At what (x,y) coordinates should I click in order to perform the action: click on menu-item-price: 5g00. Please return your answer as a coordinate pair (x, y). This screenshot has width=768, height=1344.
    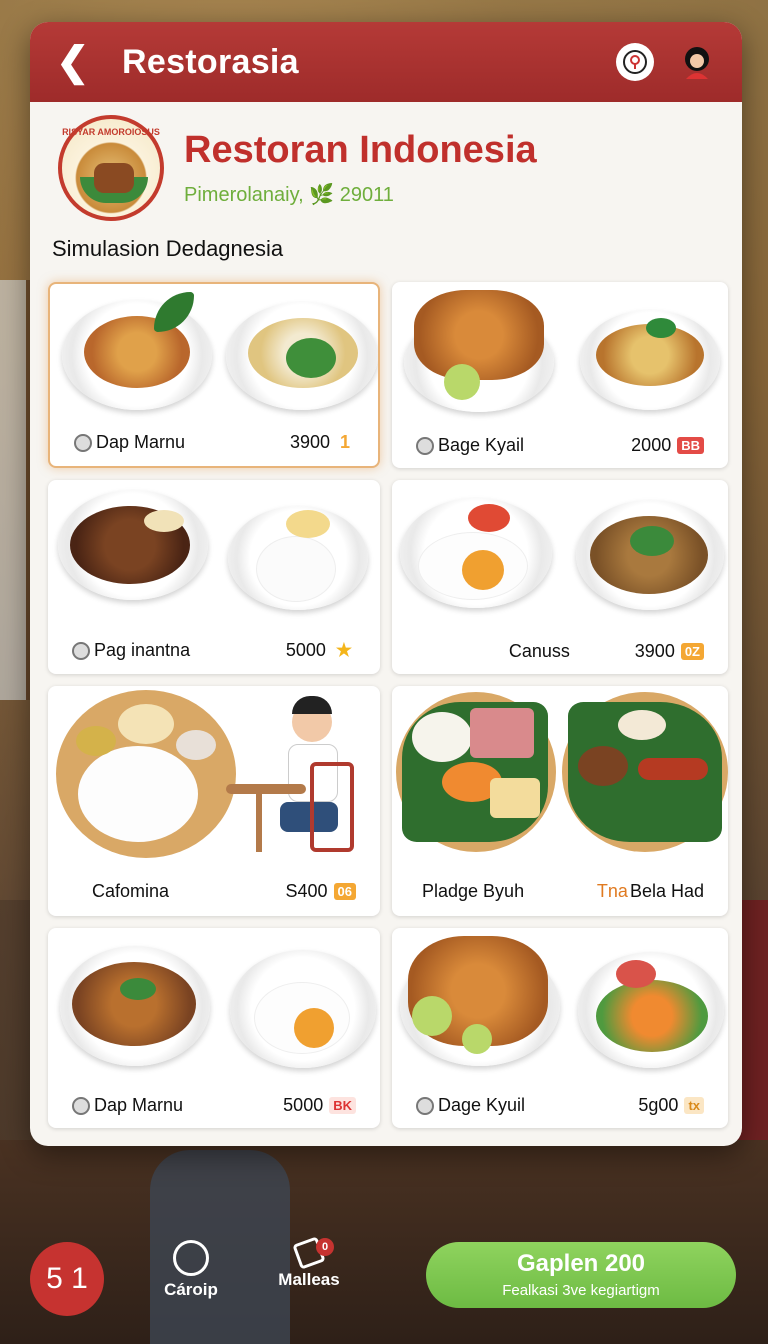
    Looking at the image, I should click on (658, 1105).